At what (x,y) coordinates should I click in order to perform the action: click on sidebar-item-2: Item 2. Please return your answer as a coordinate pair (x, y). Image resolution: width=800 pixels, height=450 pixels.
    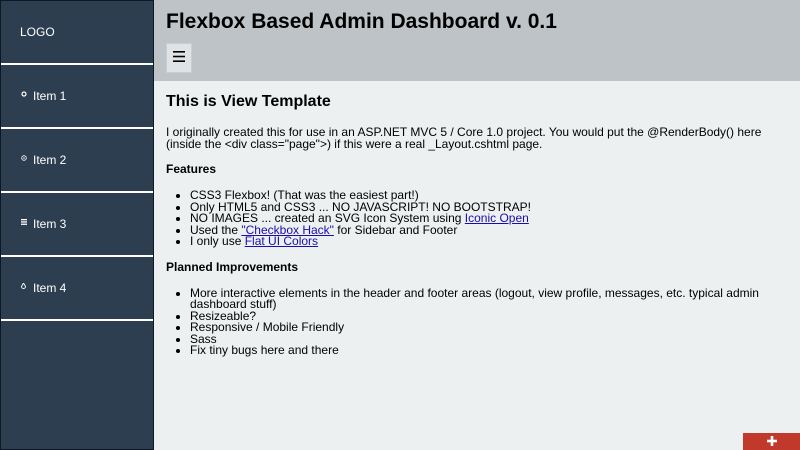
    Looking at the image, I should click on (77, 161).